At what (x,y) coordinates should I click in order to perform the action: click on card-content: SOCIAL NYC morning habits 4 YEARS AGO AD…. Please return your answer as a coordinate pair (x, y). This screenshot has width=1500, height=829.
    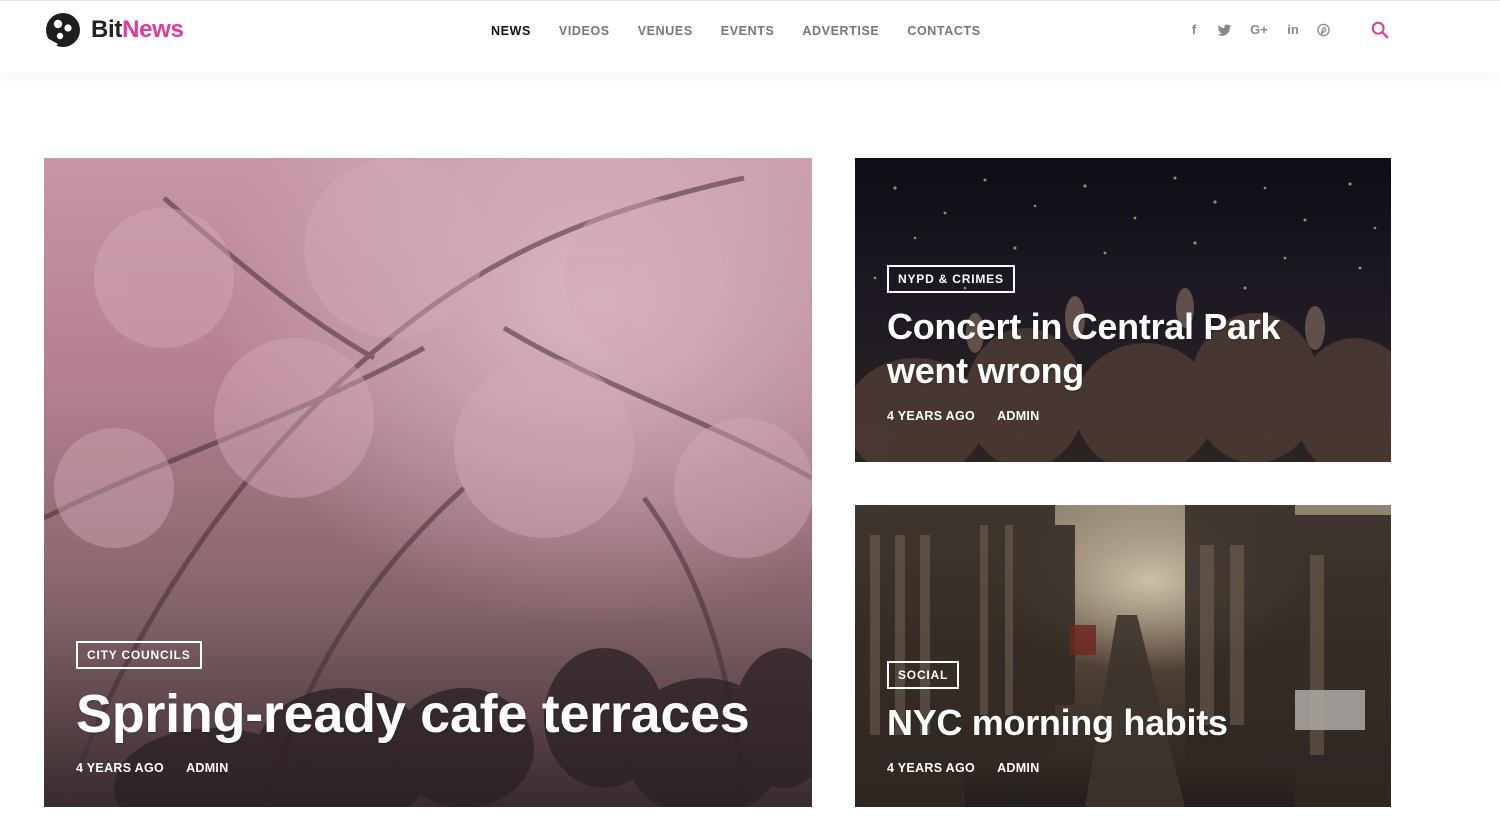
    Looking at the image, I should click on (1123, 718).